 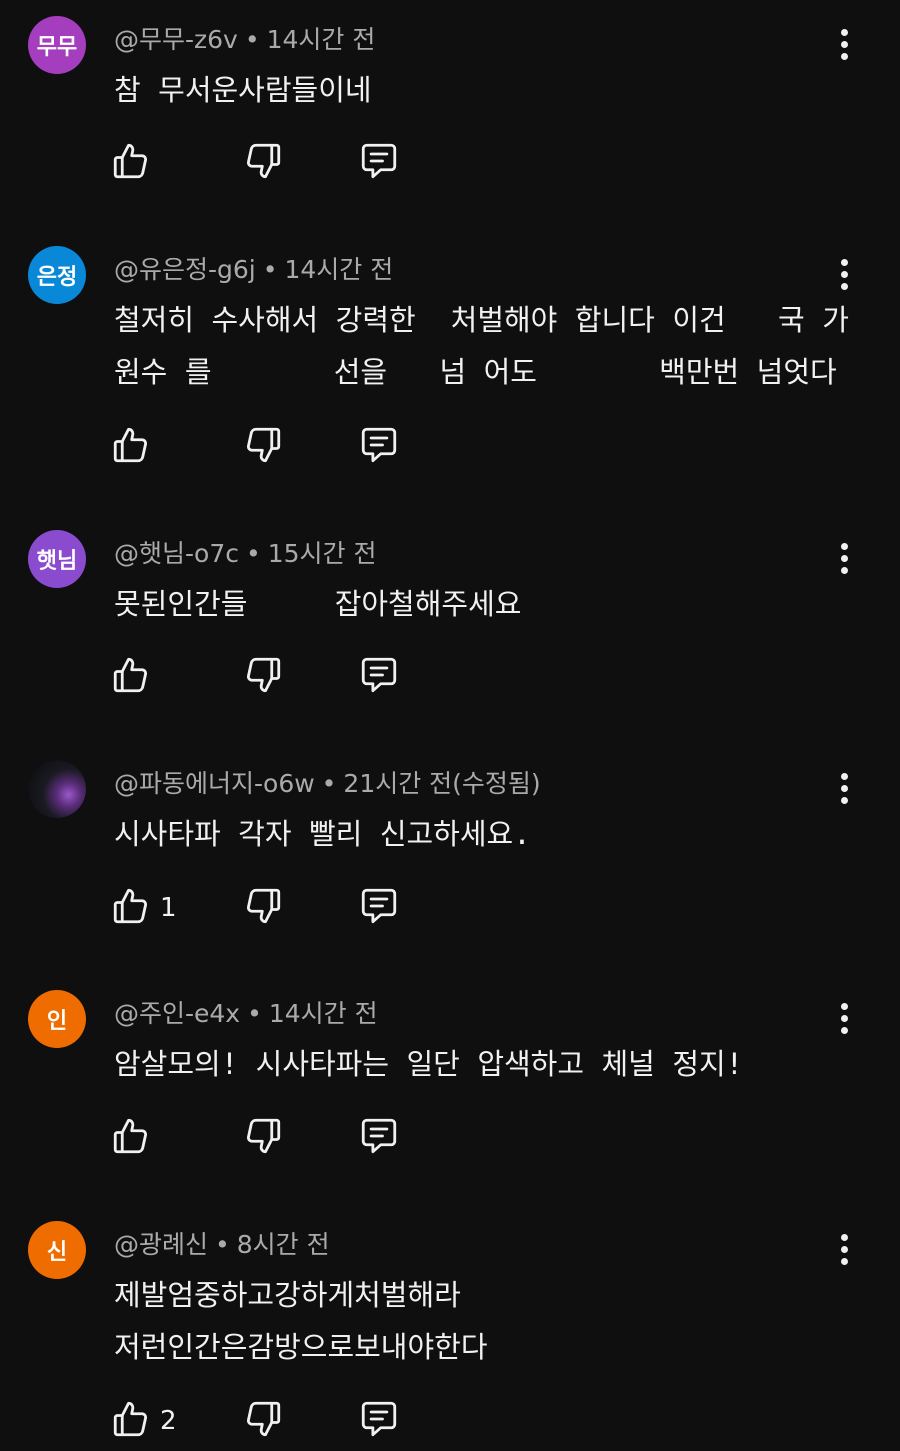 What do you see at coordinates (185, 269) in the screenshot?
I see `author-handle: @유은정-g6j` at bounding box center [185, 269].